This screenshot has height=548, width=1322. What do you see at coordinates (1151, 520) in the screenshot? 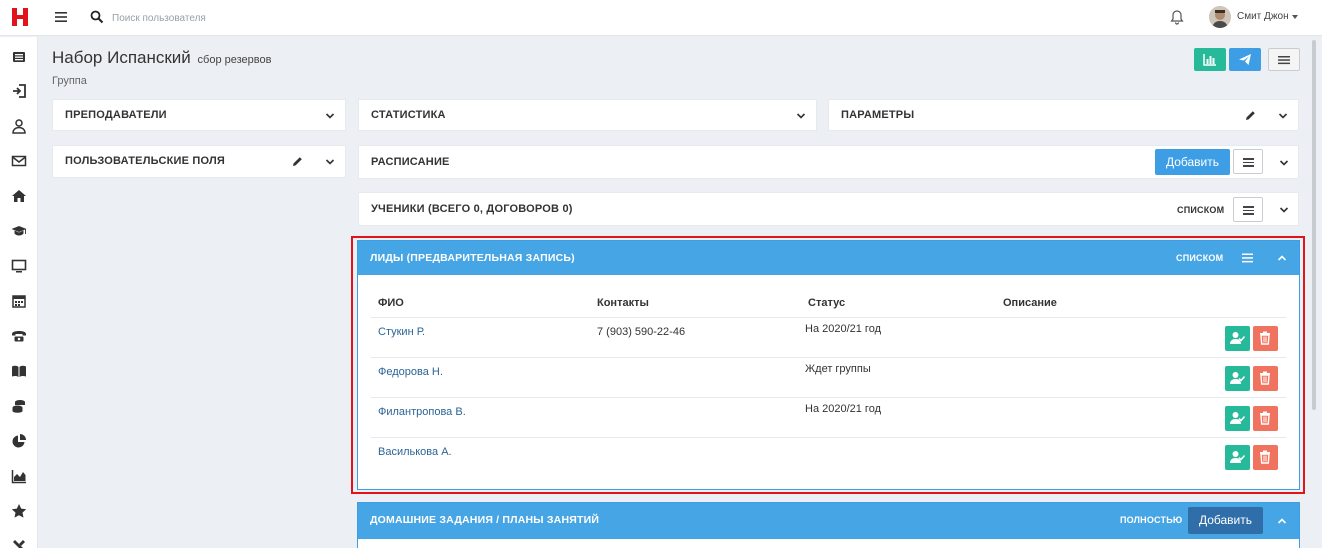
I see `homework-view-mode: ПОЛНОСТЬЮ` at bounding box center [1151, 520].